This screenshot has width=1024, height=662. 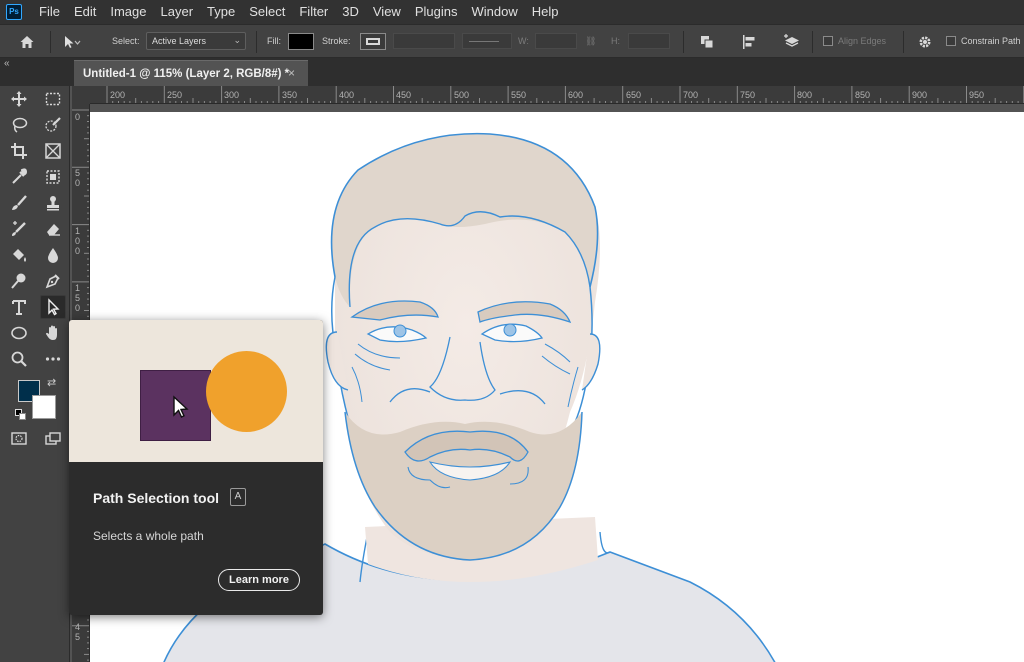 What do you see at coordinates (85, 12) in the screenshot?
I see `menu-edit: Edit` at bounding box center [85, 12].